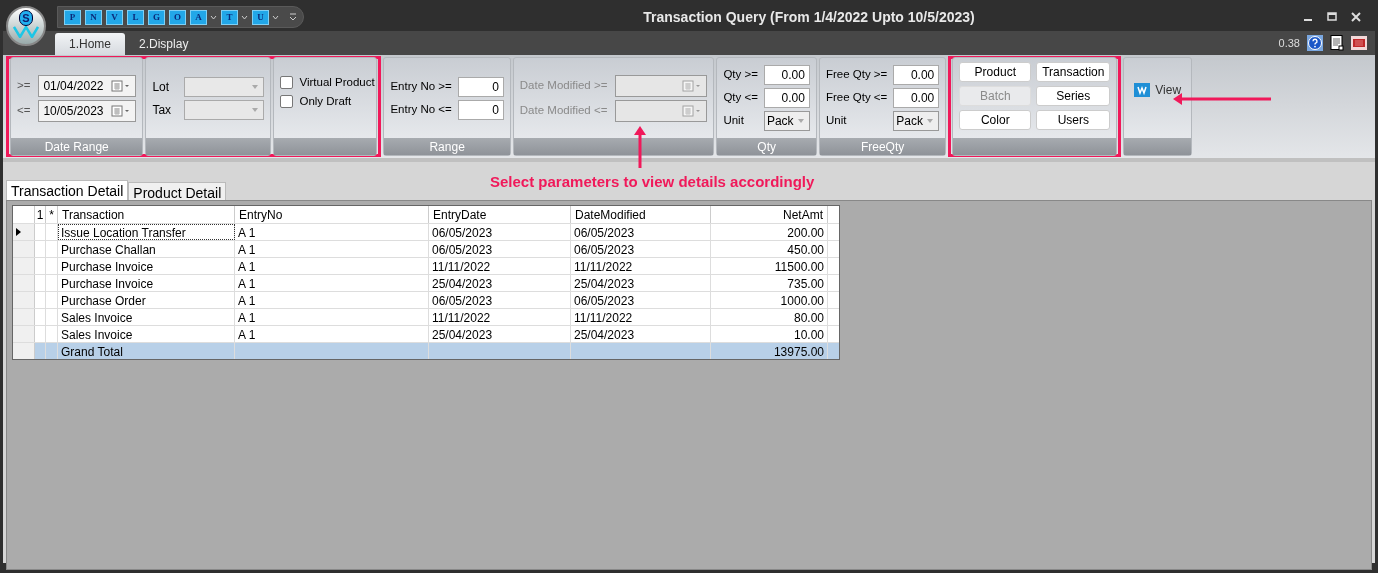 This screenshot has height=573, width=1378. I want to click on group-caption: Qty, so click(766, 147).